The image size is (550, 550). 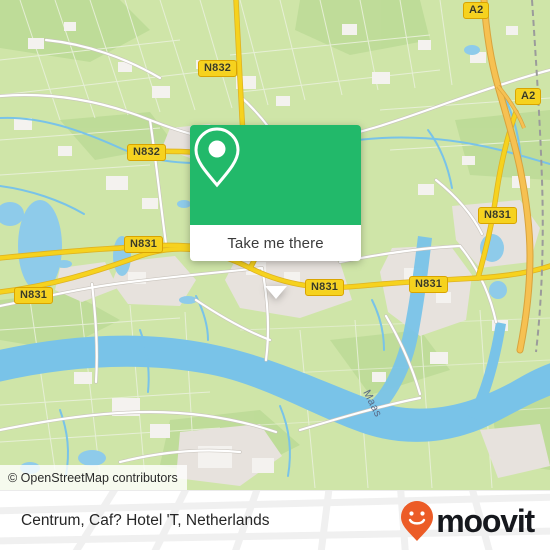 I want to click on road-shield-n832-west: N832, so click(x=147, y=152).